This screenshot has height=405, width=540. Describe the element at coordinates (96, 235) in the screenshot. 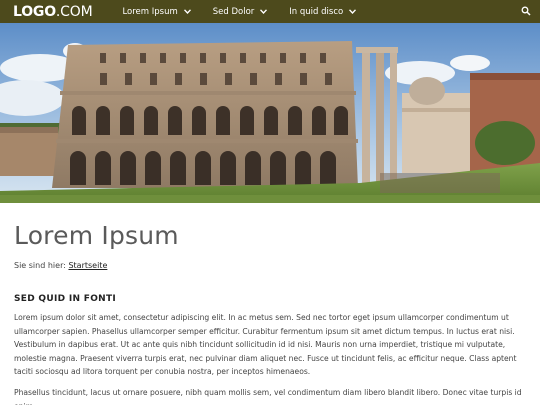

I see `page-title: Lorem Ipsum` at that location.